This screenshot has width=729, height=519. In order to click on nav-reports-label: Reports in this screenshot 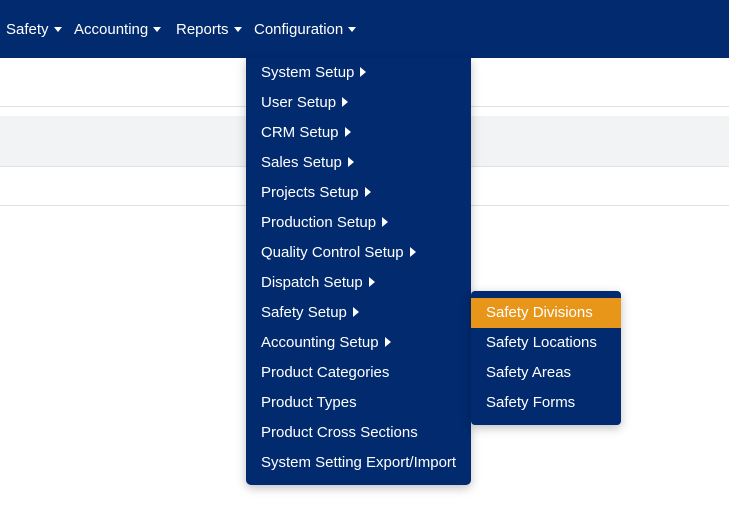, I will do `click(202, 29)`.